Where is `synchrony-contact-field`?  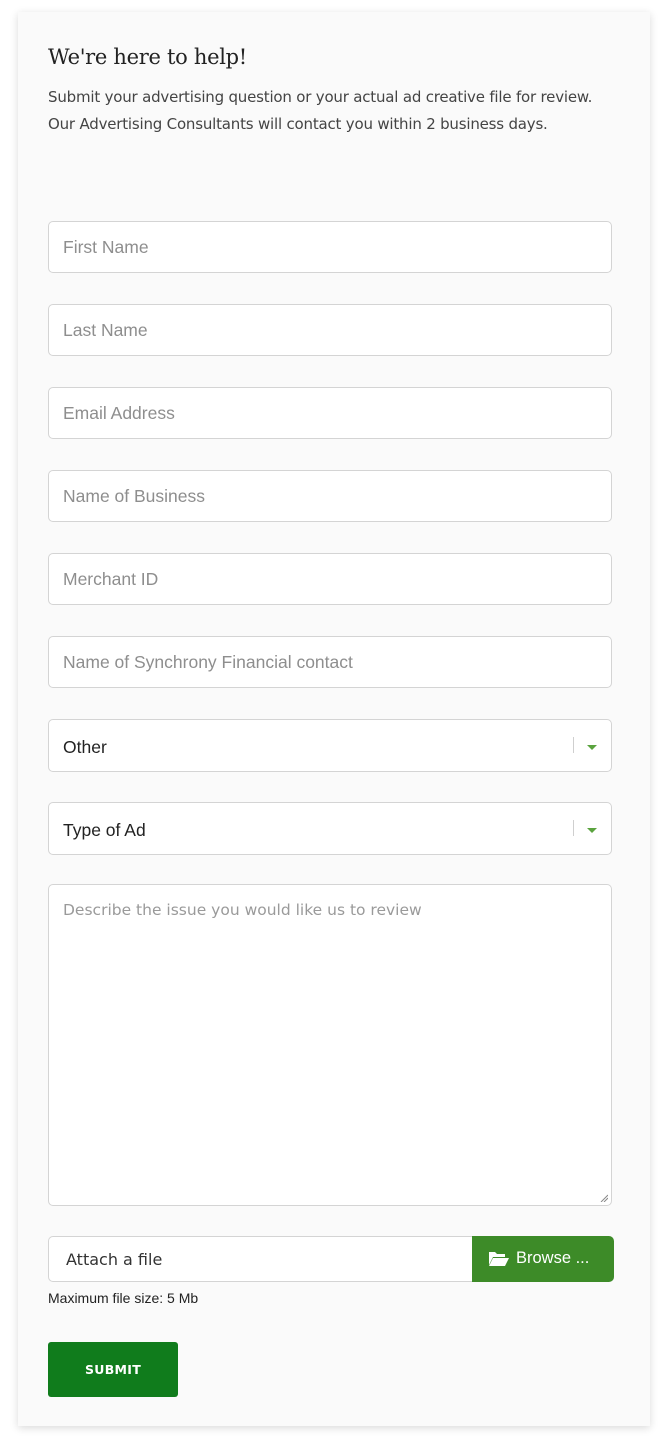 synchrony-contact-field is located at coordinates (330, 662).